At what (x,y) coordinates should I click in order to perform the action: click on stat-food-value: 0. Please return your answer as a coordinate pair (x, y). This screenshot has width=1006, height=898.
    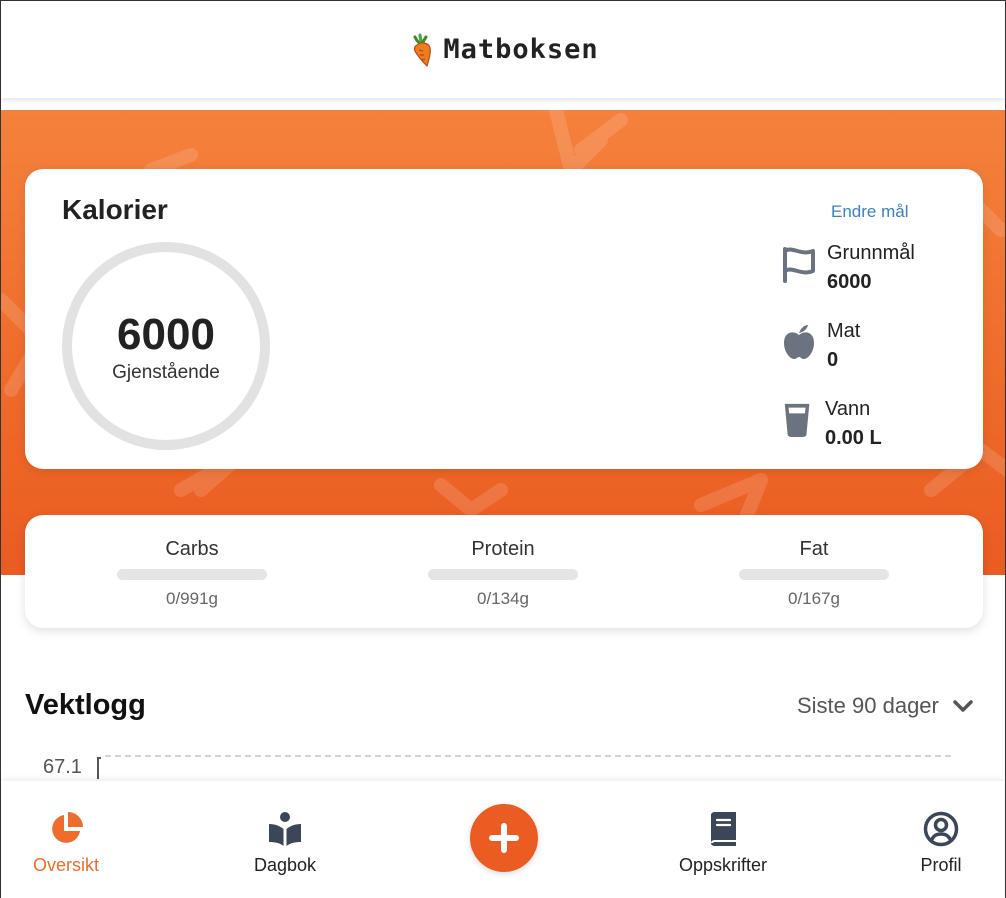
    Looking at the image, I should click on (833, 360).